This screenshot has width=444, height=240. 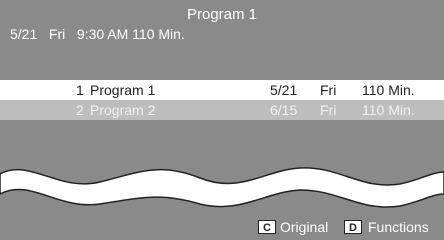 I want to click on program-title: Program 1, so click(x=222, y=14).